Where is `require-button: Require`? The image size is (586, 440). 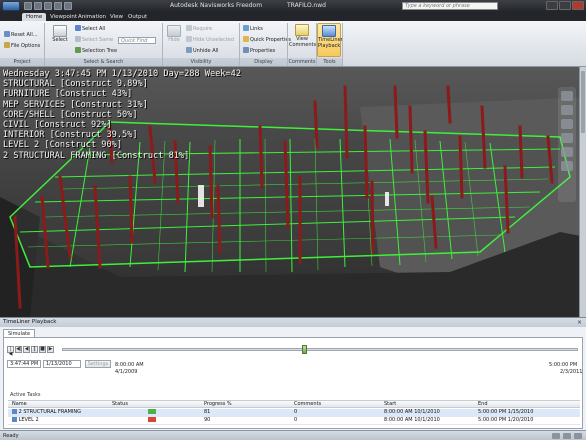
require-button: Require is located at coordinates (199, 28).